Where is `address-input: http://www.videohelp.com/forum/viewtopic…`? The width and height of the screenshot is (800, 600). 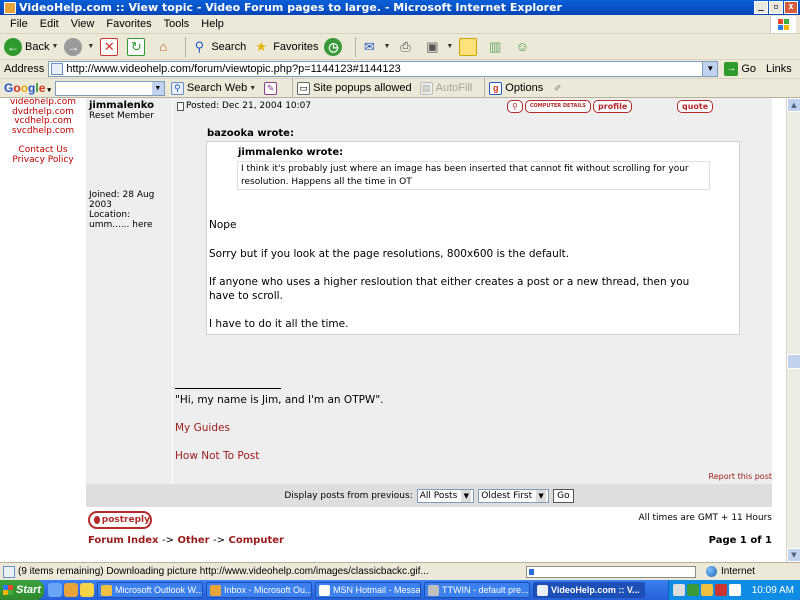
address-input: http://www.videohelp.com/forum/viewtopic… is located at coordinates (383, 69).